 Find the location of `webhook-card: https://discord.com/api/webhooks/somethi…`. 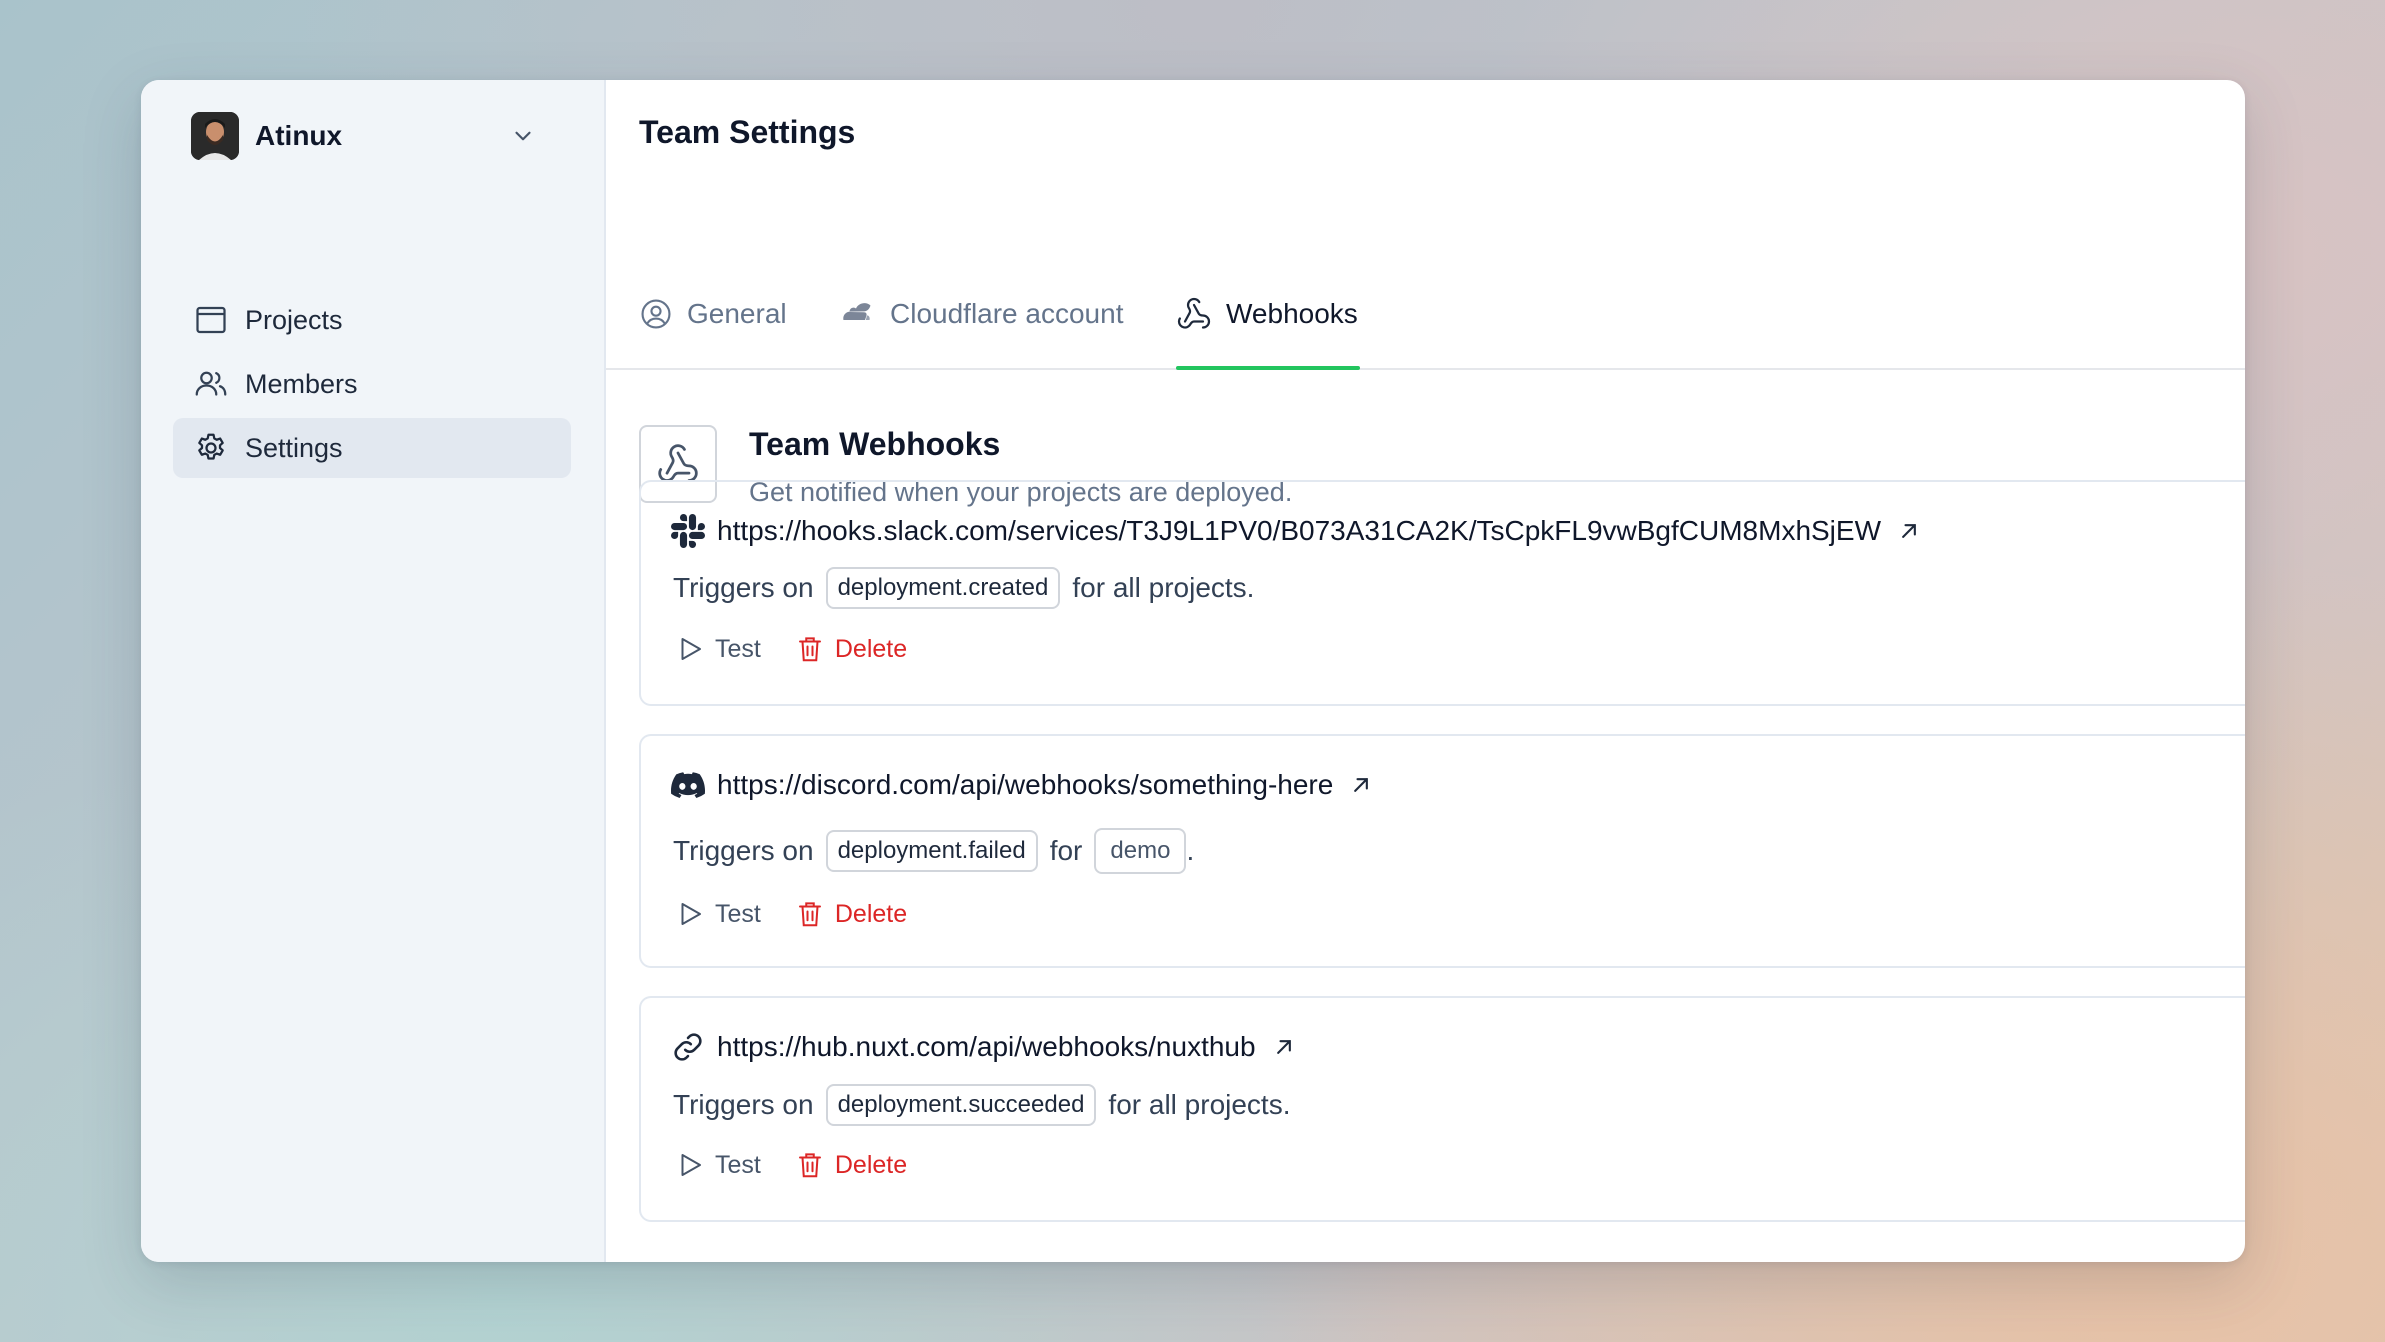

webhook-card: https://discord.com/api/webhooks/somethi… is located at coordinates (1442, 851).